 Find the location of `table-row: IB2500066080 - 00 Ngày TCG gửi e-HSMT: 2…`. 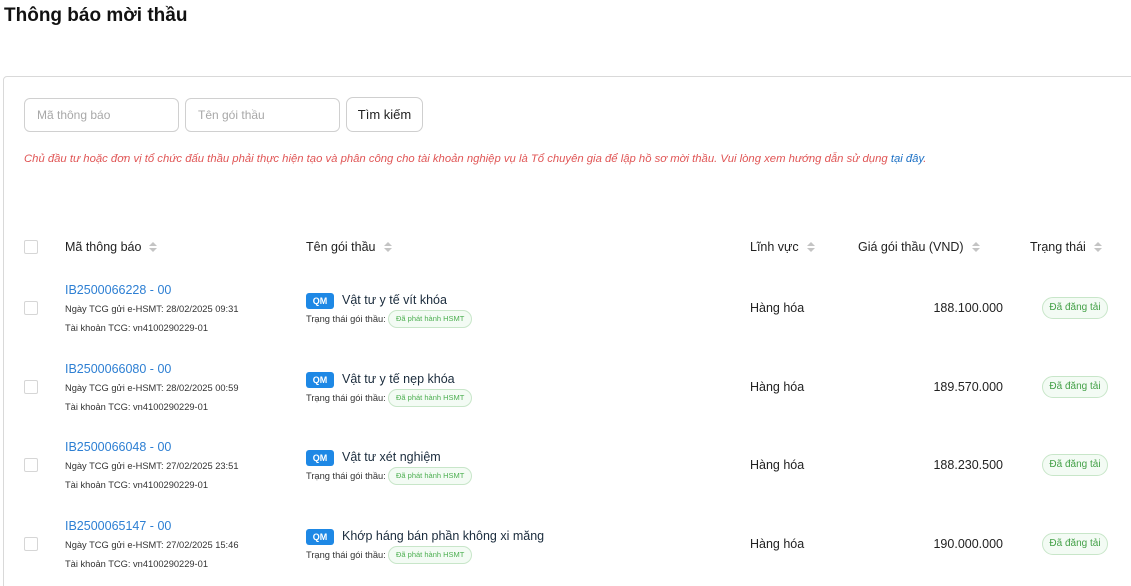

table-row: IB2500066080 - 00 Ngày TCG gửi e-HSMT: 2… is located at coordinates (567, 401).